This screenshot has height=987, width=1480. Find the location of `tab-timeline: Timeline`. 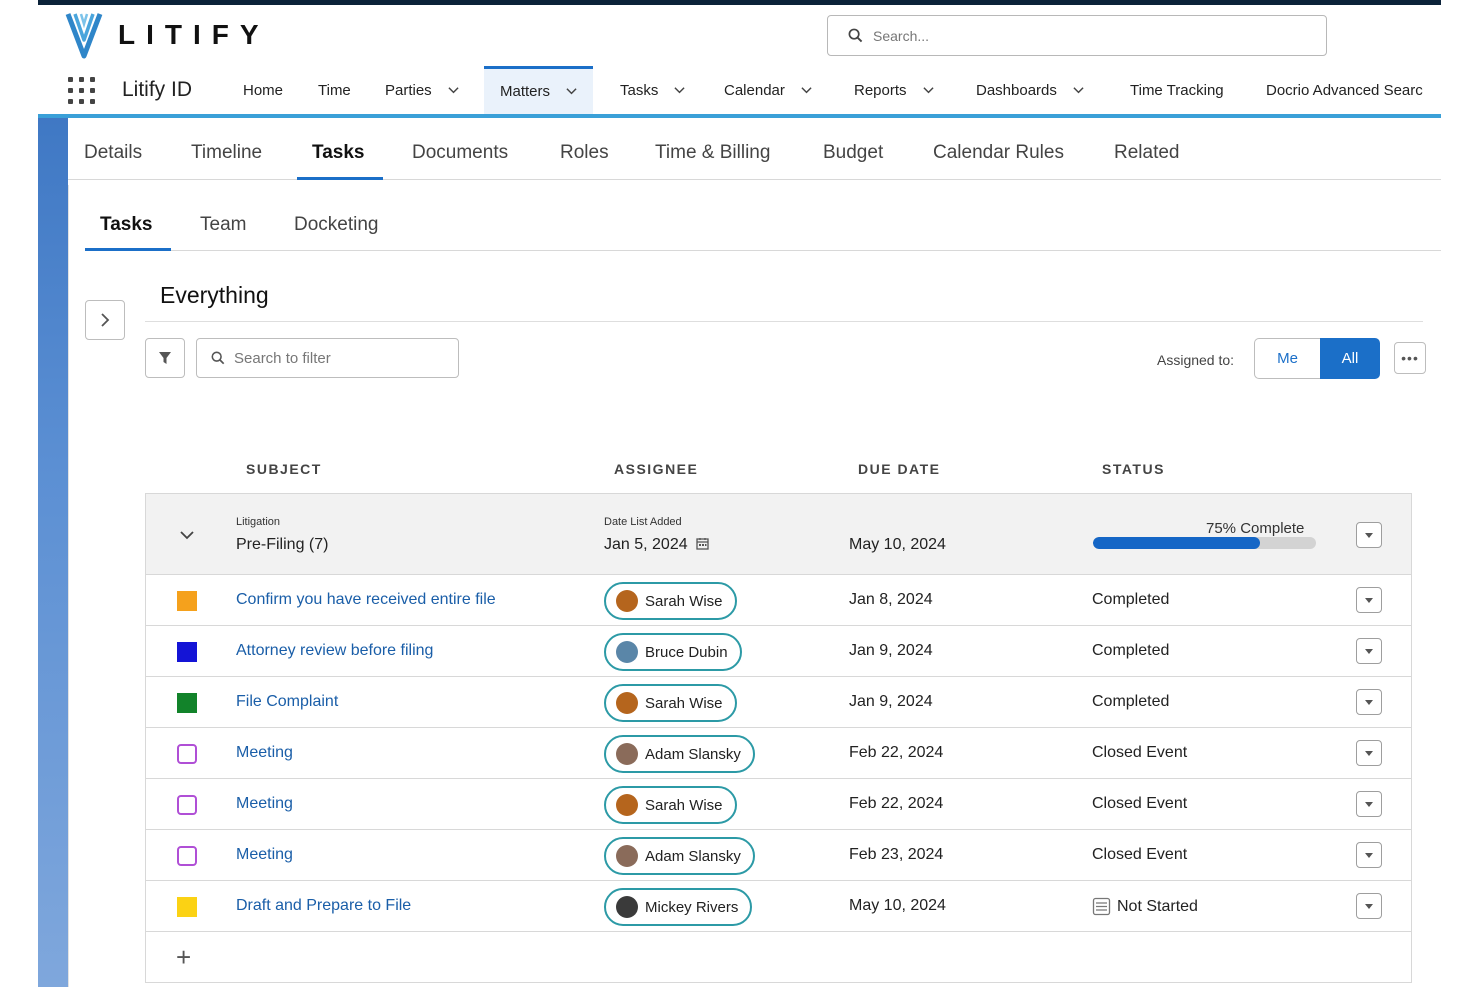

tab-timeline: Timeline is located at coordinates (226, 153).